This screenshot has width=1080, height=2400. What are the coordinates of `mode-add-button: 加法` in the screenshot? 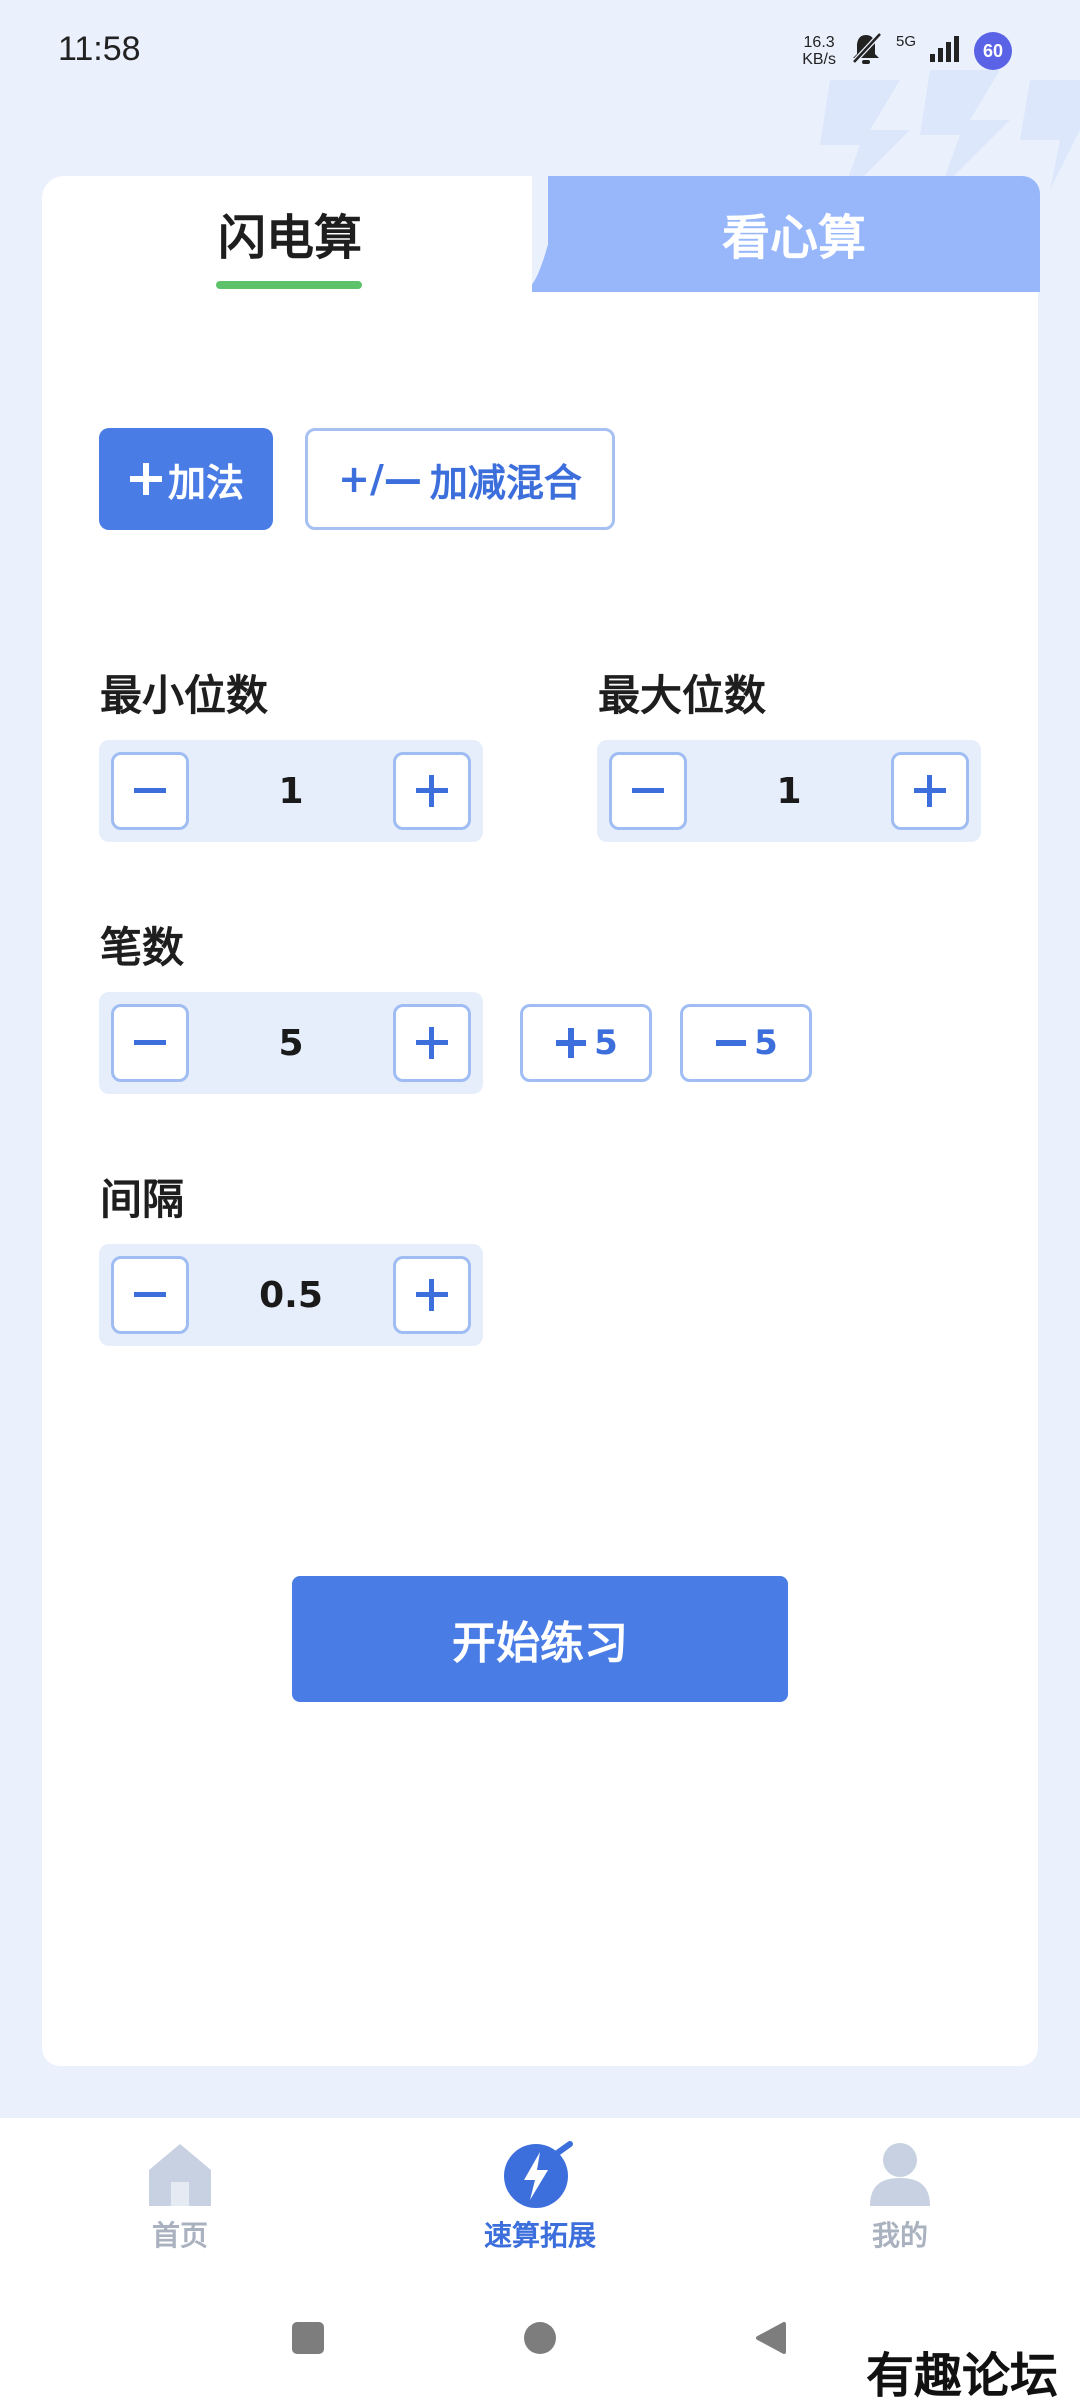 It's located at (186, 479).